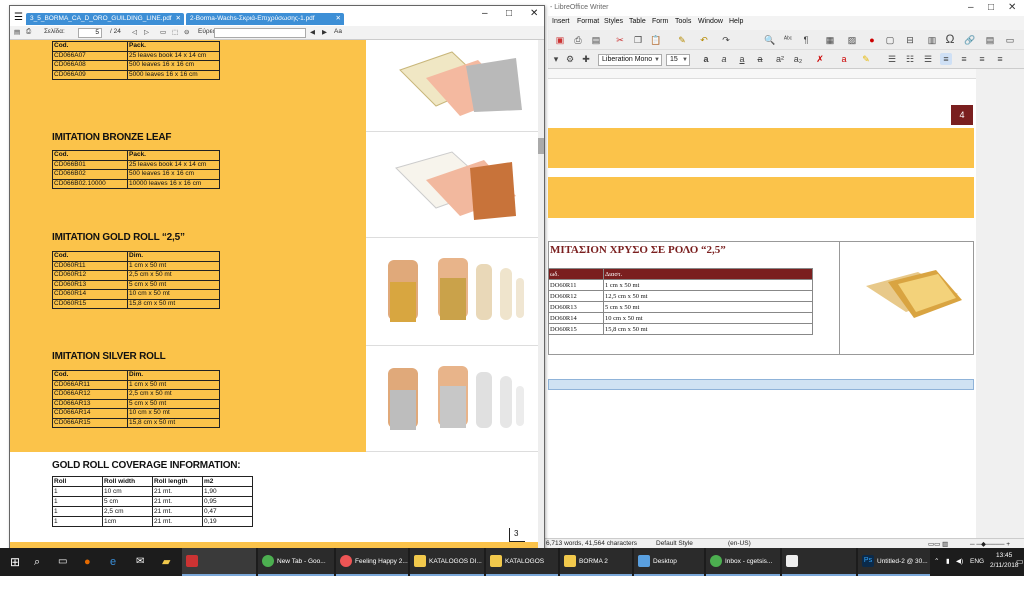 This screenshot has height=604, width=1024. Describe the element at coordinates (596, 40) in the screenshot. I see `print-preview-icon: ▤` at that location.